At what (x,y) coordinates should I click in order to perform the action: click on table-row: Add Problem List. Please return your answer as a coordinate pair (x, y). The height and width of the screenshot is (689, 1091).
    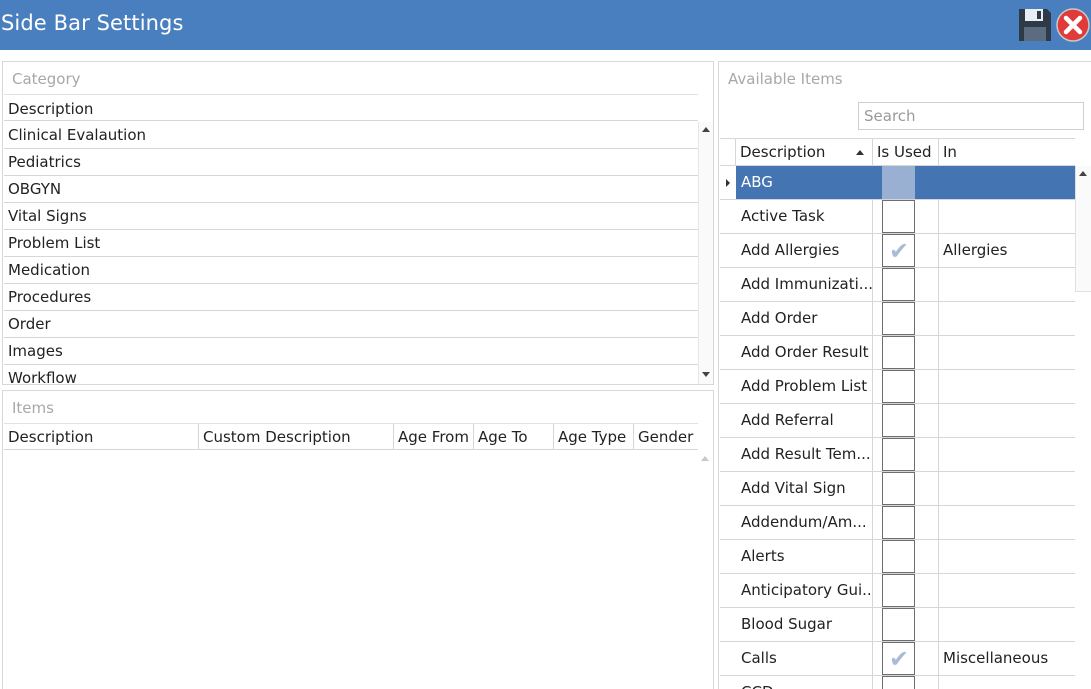
    Looking at the image, I should click on (897, 387).